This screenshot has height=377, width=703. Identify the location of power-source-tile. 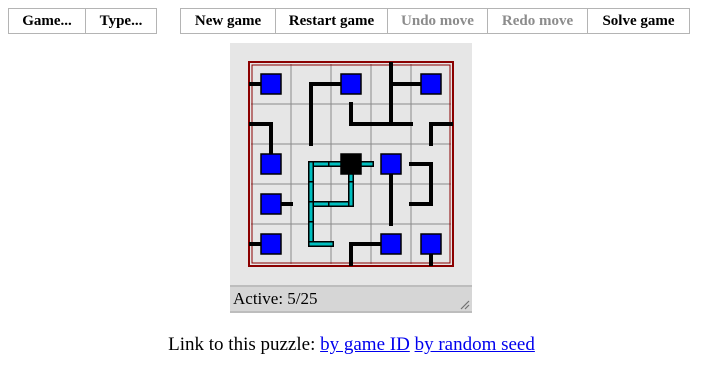
(351, 164).